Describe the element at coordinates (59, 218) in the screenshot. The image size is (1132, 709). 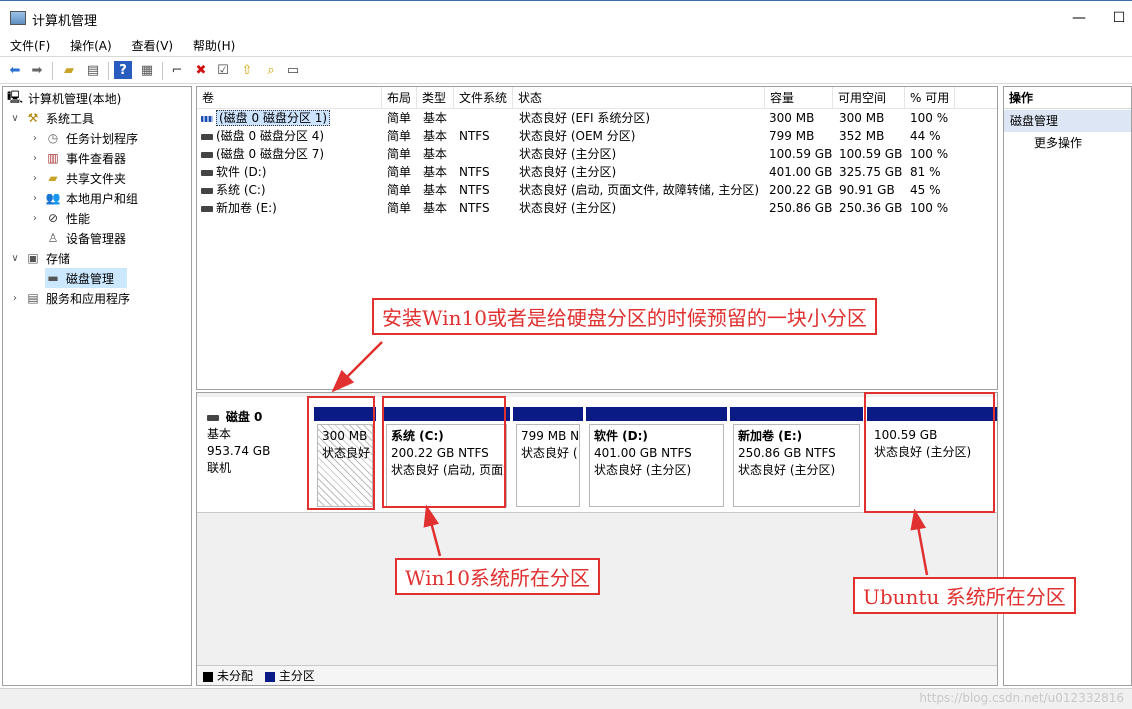
I see `tree-item-performance: › ⊘ 性能` at that location.